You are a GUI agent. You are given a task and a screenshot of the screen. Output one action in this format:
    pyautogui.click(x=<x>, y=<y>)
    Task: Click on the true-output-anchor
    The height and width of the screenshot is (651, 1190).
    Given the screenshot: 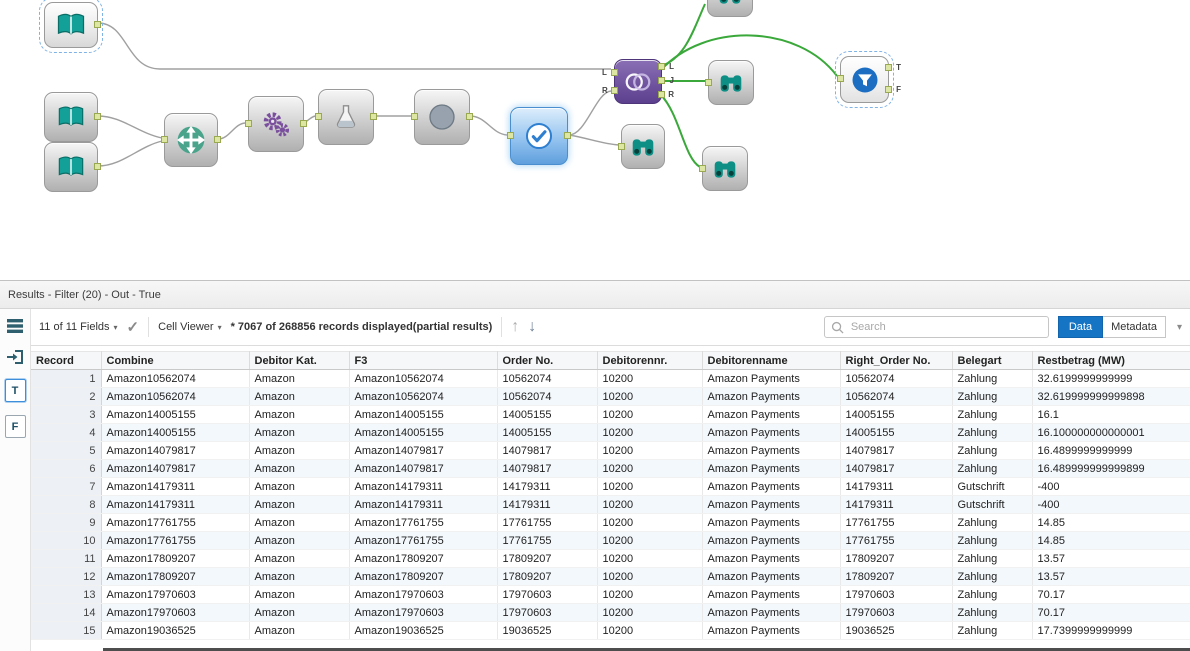 What is the action you would take?
    pyautogui.click(x=888, y=67)
    